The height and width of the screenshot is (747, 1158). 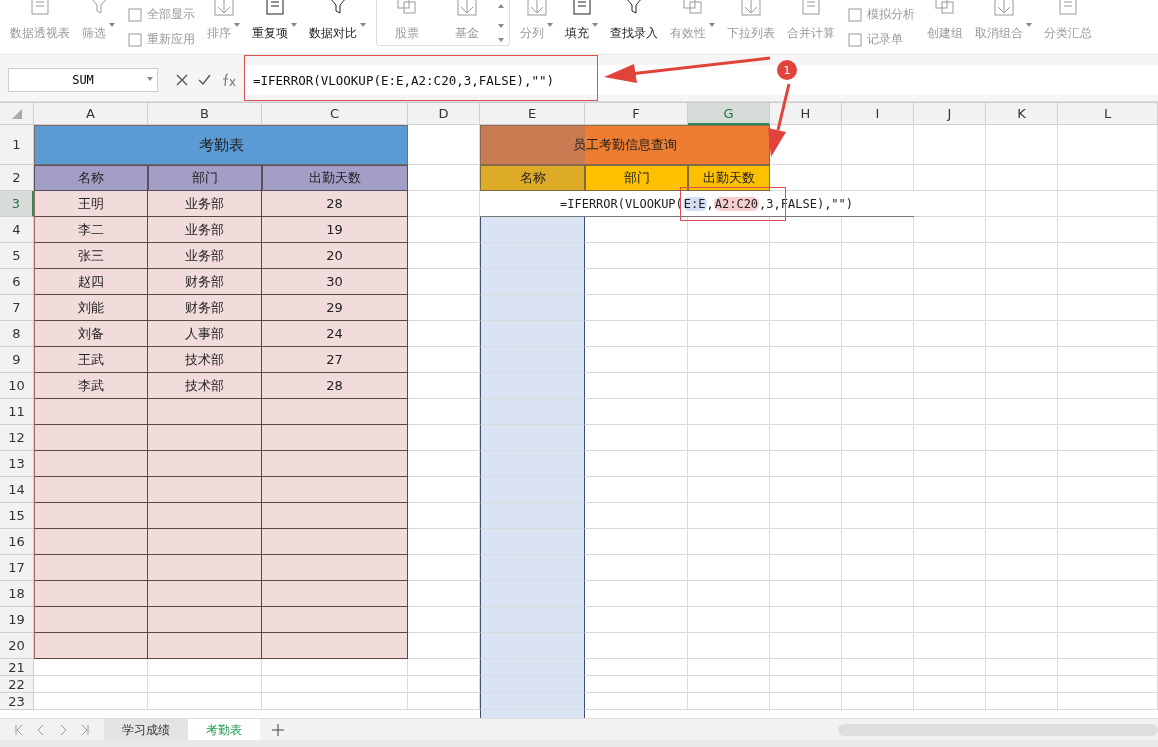 I want to click on row-header: 18, so click(x=17, y=594).